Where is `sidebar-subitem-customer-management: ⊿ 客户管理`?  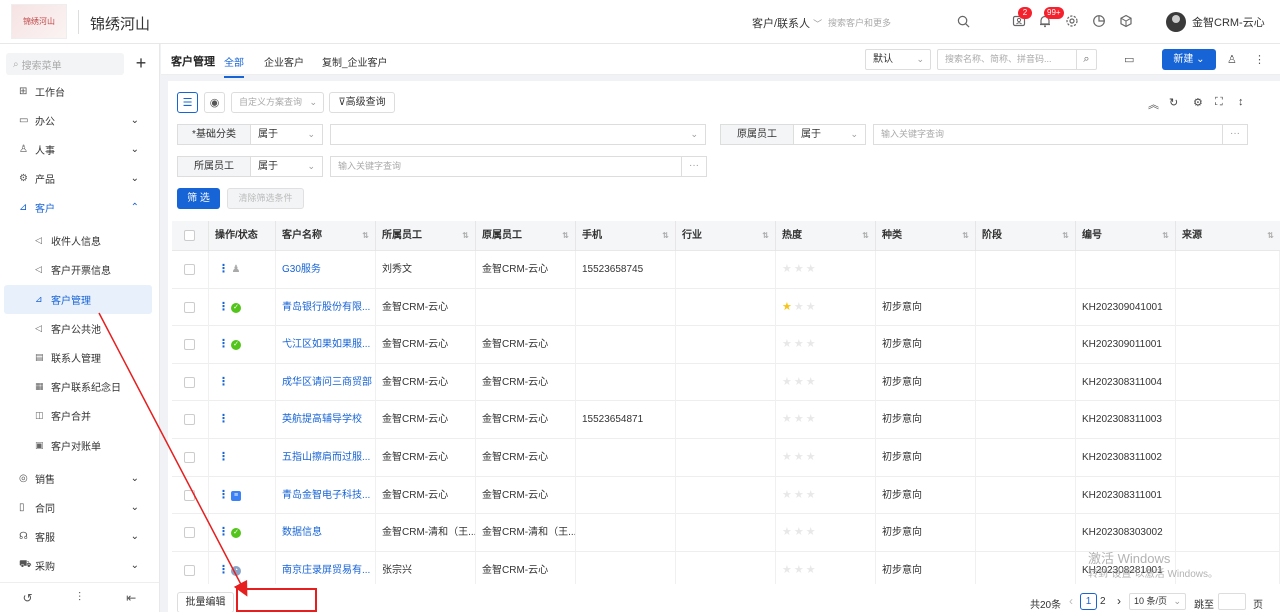
sidebar-subitem-customer-management: ⊿ 客户管理 is located at coordinates (78, 299).